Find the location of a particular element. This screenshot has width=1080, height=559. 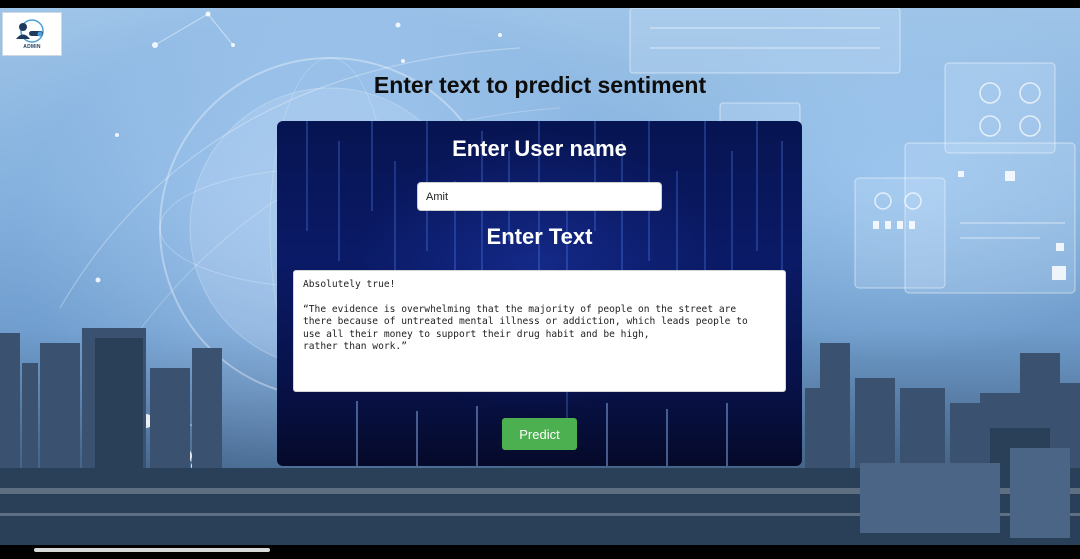

page-title: Enter text to predict sentiment is located at coordinates (540, 85).